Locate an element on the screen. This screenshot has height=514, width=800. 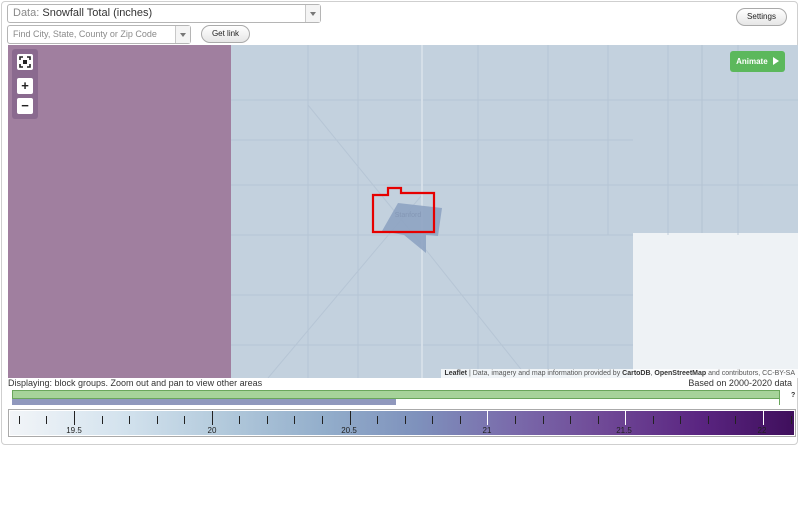
legend-label-22: 22 is located at coordinates (762, 430).